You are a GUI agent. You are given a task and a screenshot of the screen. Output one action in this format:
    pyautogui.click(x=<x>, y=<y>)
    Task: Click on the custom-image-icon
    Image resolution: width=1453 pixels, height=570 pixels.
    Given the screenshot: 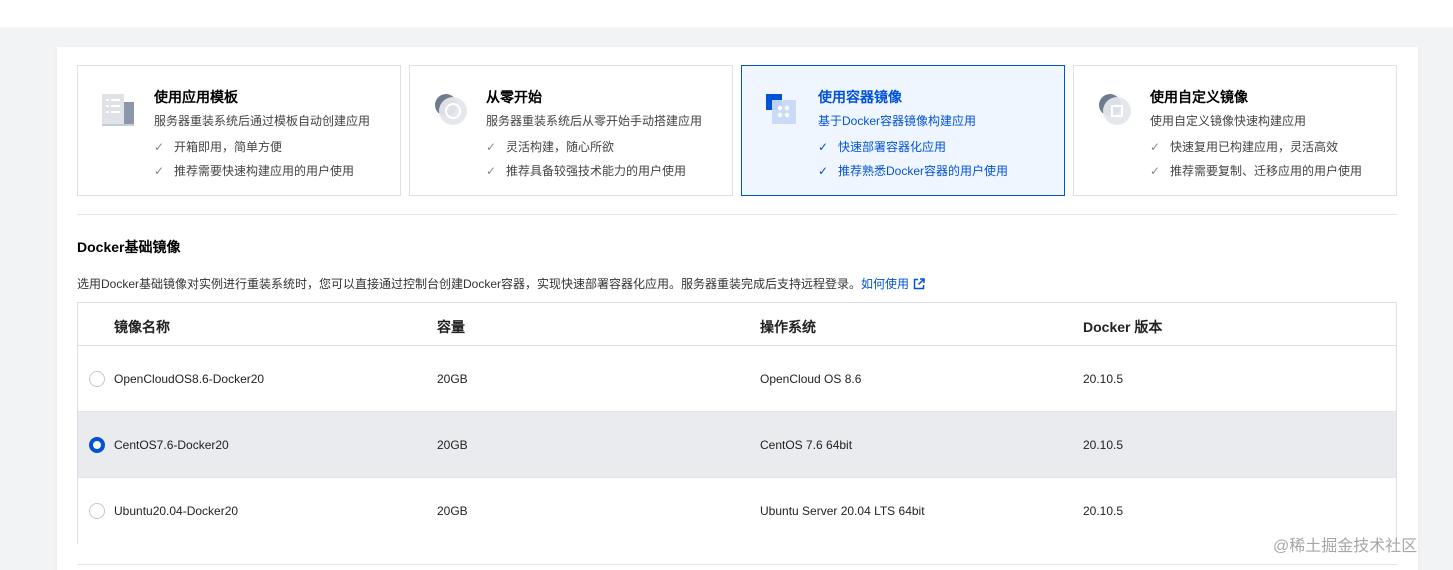 What is the action you would take?
    pyautogui.click(x=1115, y=109)
    